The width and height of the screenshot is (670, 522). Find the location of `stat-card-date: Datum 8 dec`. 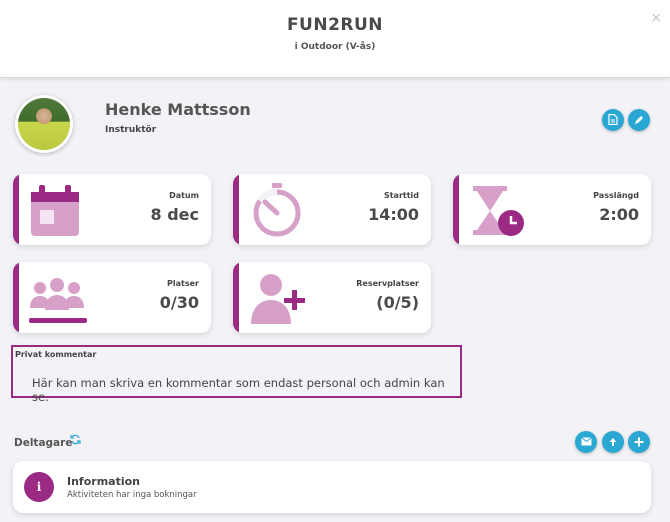

stat-card-date: Datum 8 dec is located at coordinates (112, 209).